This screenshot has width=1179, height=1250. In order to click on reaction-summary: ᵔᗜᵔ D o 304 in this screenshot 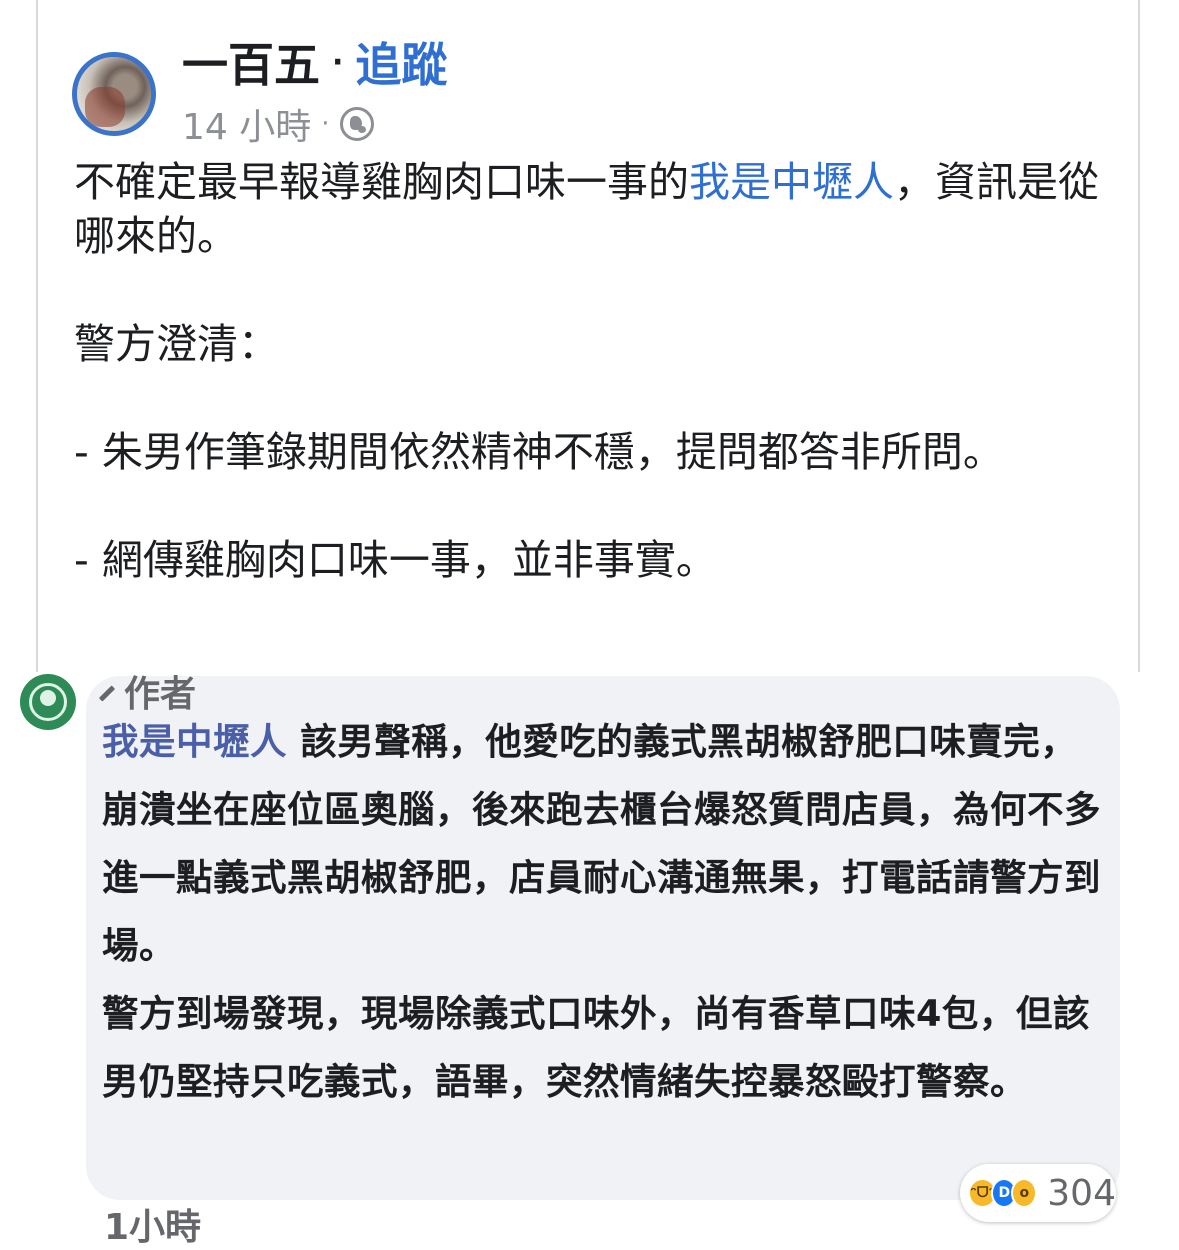, I will do `click(1038, 1193)`.